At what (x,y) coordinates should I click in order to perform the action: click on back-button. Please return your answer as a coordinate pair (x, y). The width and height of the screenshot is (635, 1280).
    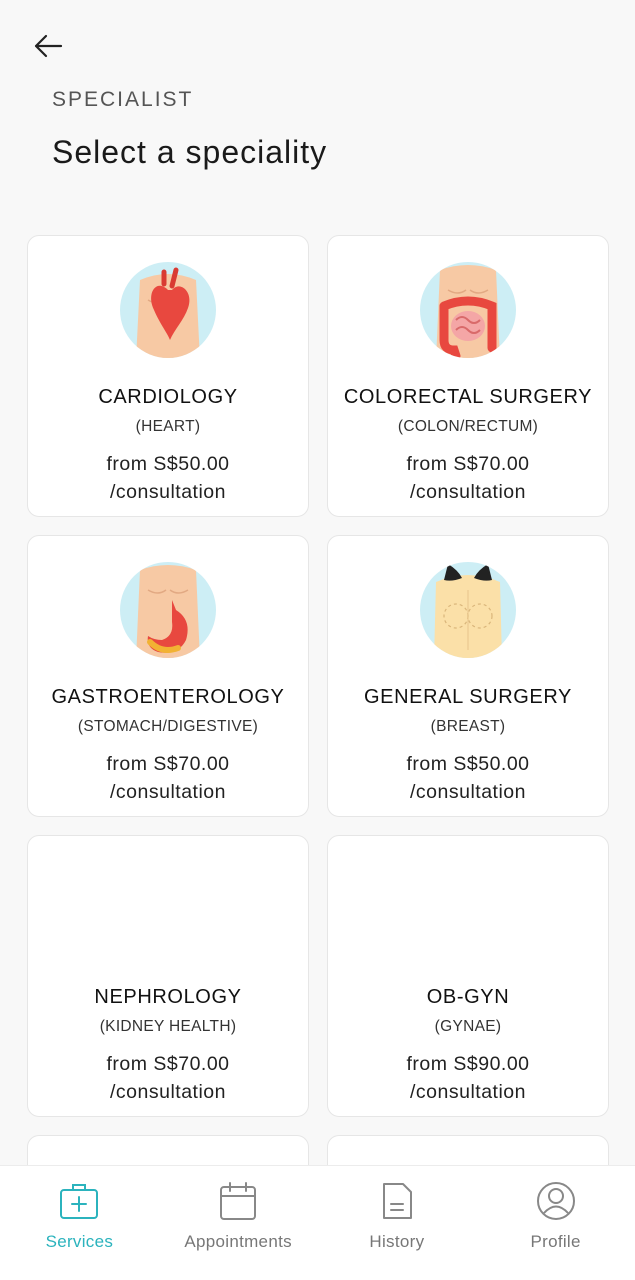
    Looking at the image, I should click on (48, 46).